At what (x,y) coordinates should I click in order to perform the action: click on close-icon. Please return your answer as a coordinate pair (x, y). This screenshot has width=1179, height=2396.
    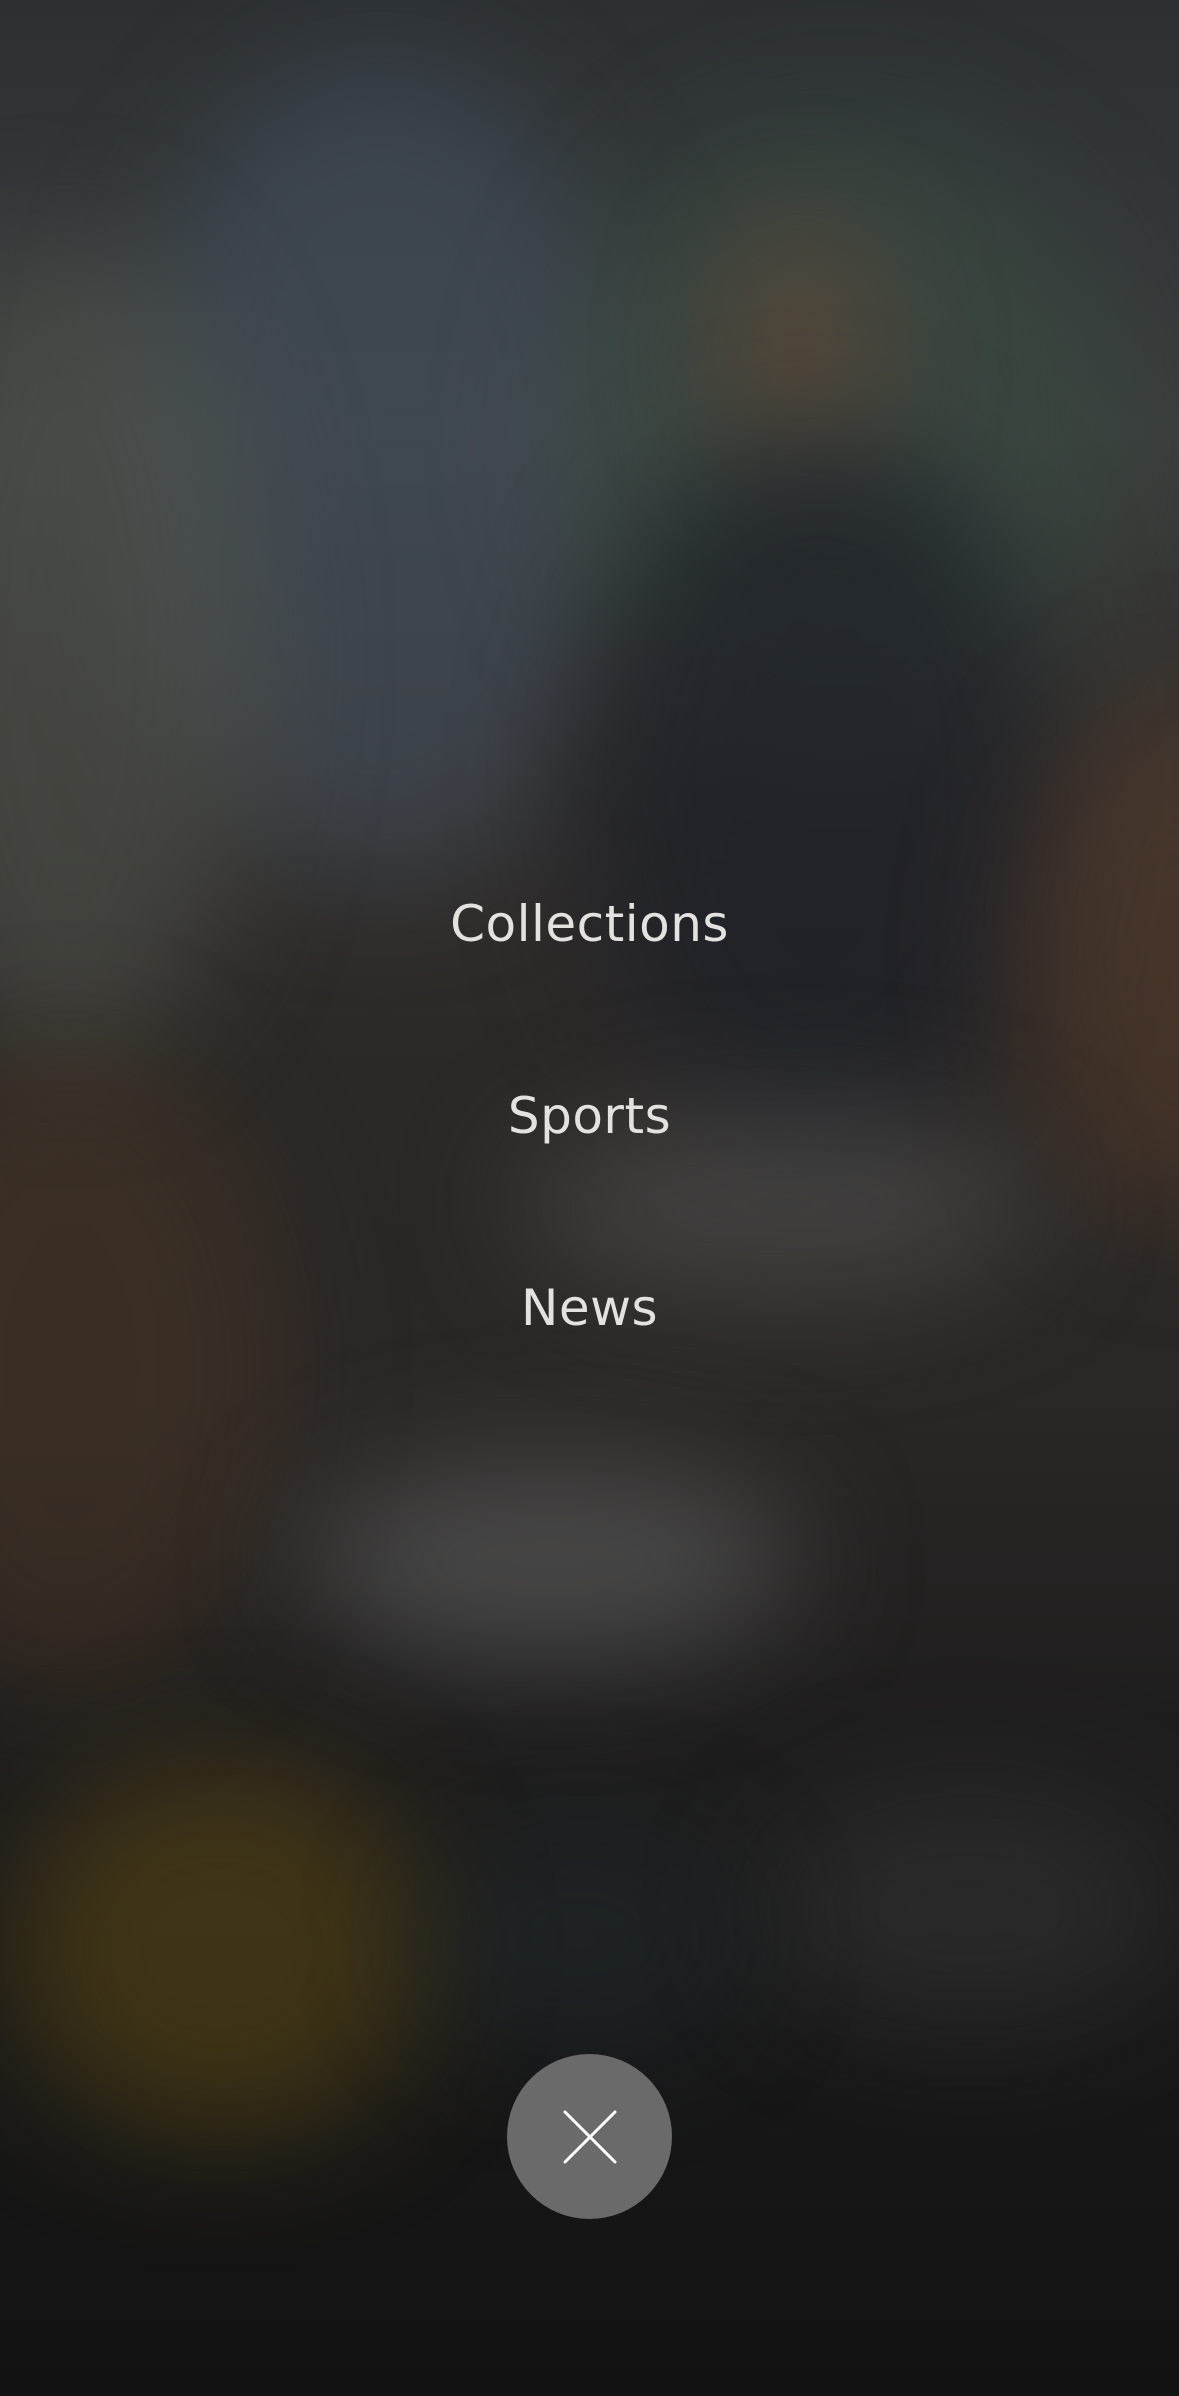
    Looking at the image, I should click on (589, 2136).